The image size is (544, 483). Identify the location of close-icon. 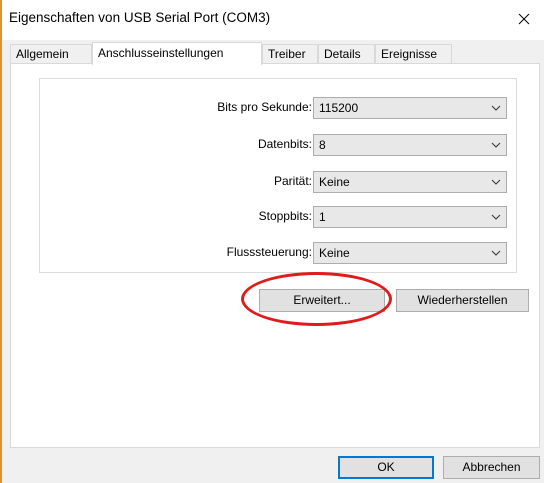
(524, 19).